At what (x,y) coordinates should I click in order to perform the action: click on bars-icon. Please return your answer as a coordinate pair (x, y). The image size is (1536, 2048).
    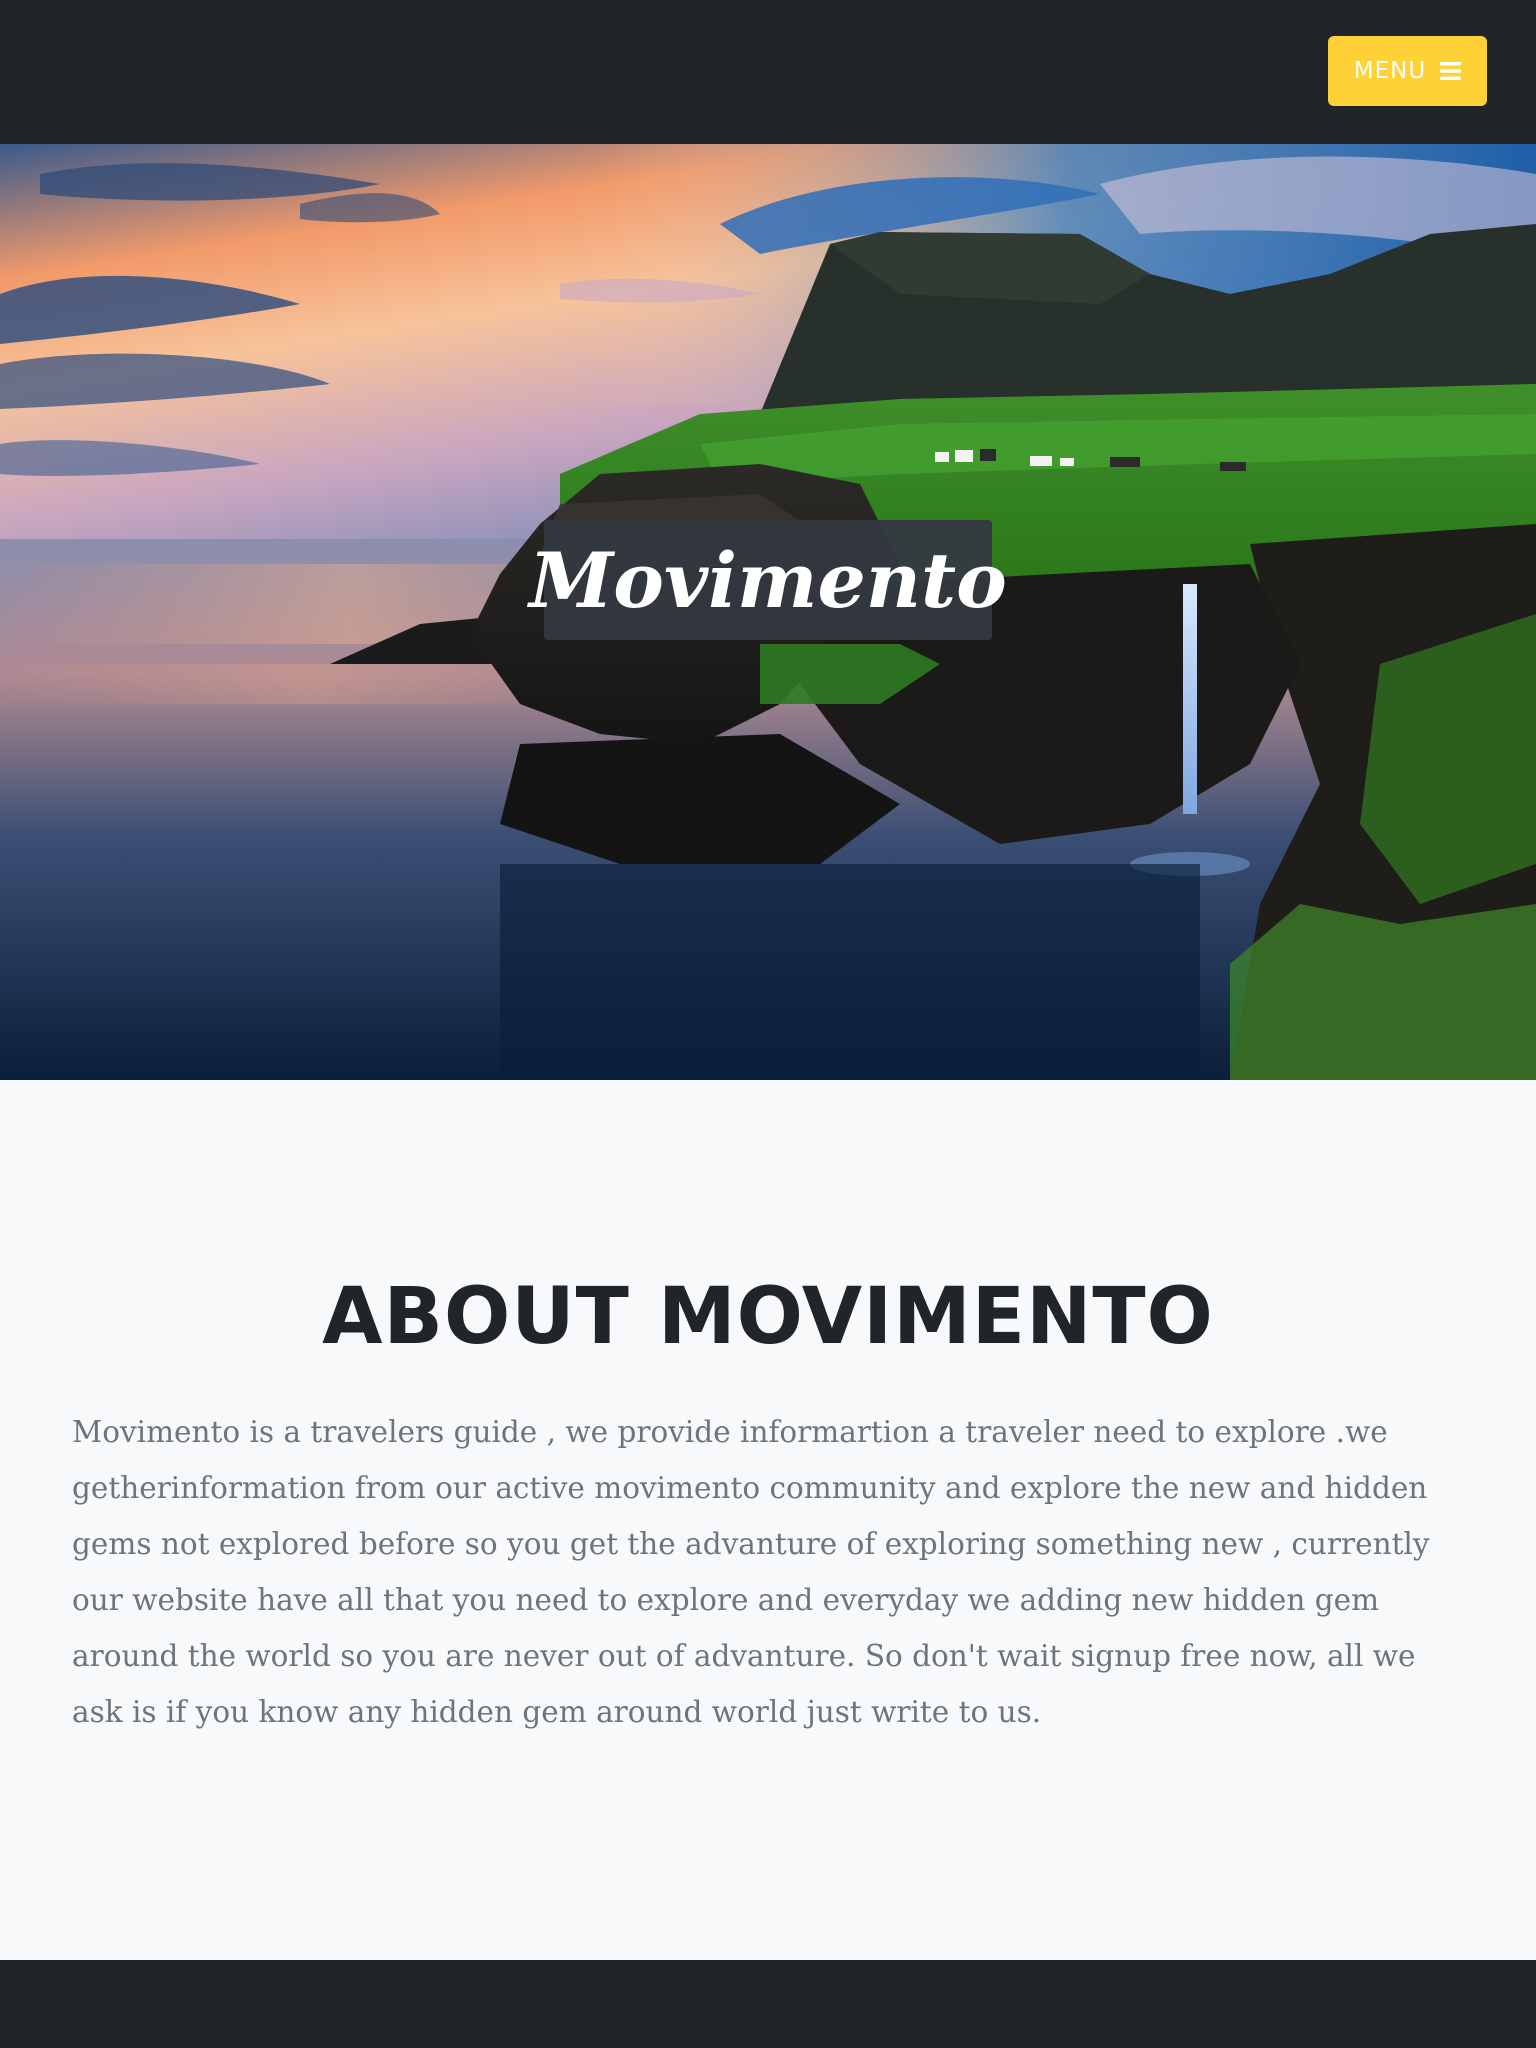
    Looking at the image, I should click on (1451, 71).